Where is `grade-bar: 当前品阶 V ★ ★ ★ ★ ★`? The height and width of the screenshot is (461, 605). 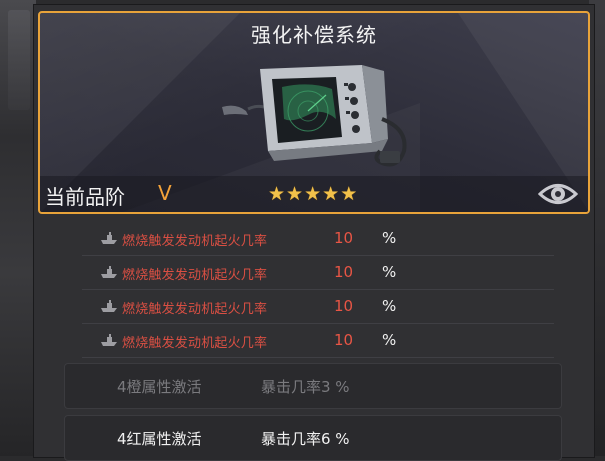 grade-bar: 当前品阶 V ★ ★ ★ ★ ★ is located at coordinates (314, 194).